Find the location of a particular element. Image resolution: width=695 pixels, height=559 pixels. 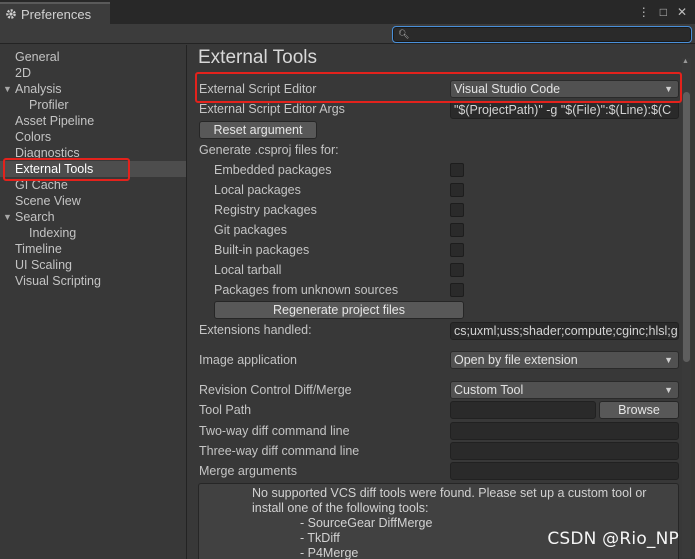

package-label: Packages from unknown sources is located at coordinates (306, 290).